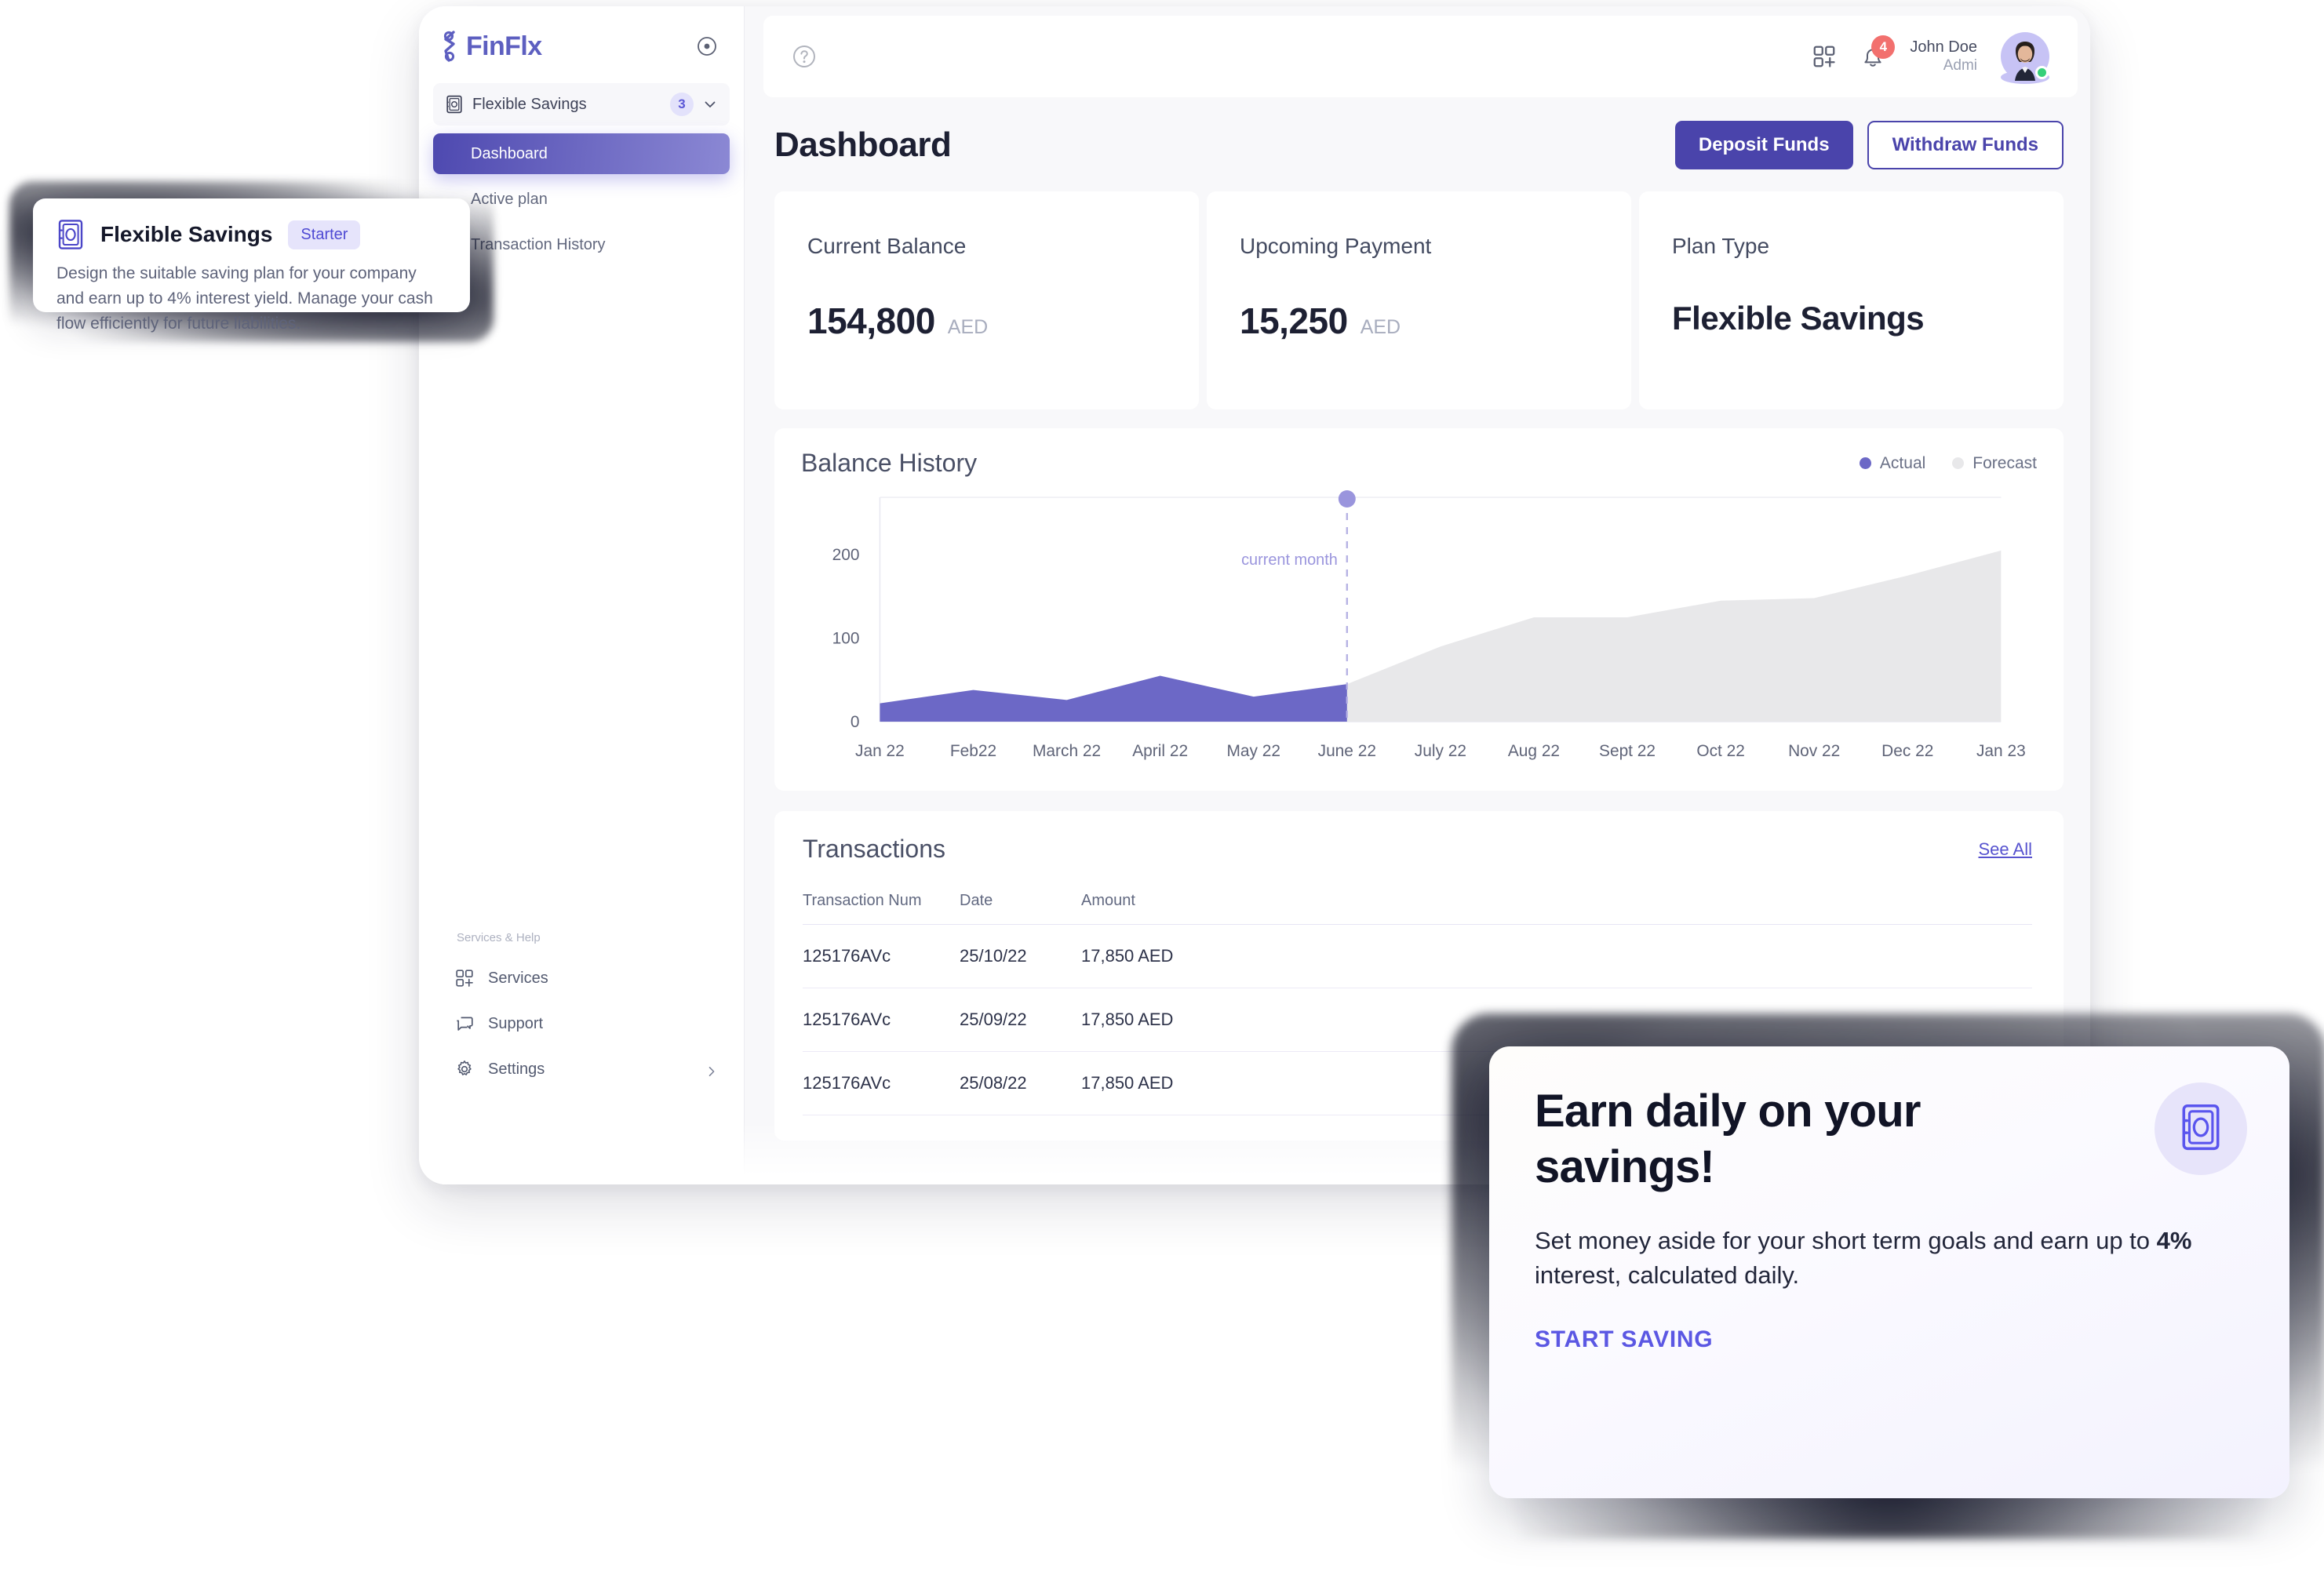 This screenshot has height=1590, width=2324. I want to click on user-info: John Doe Admi, so click(1943, 56).